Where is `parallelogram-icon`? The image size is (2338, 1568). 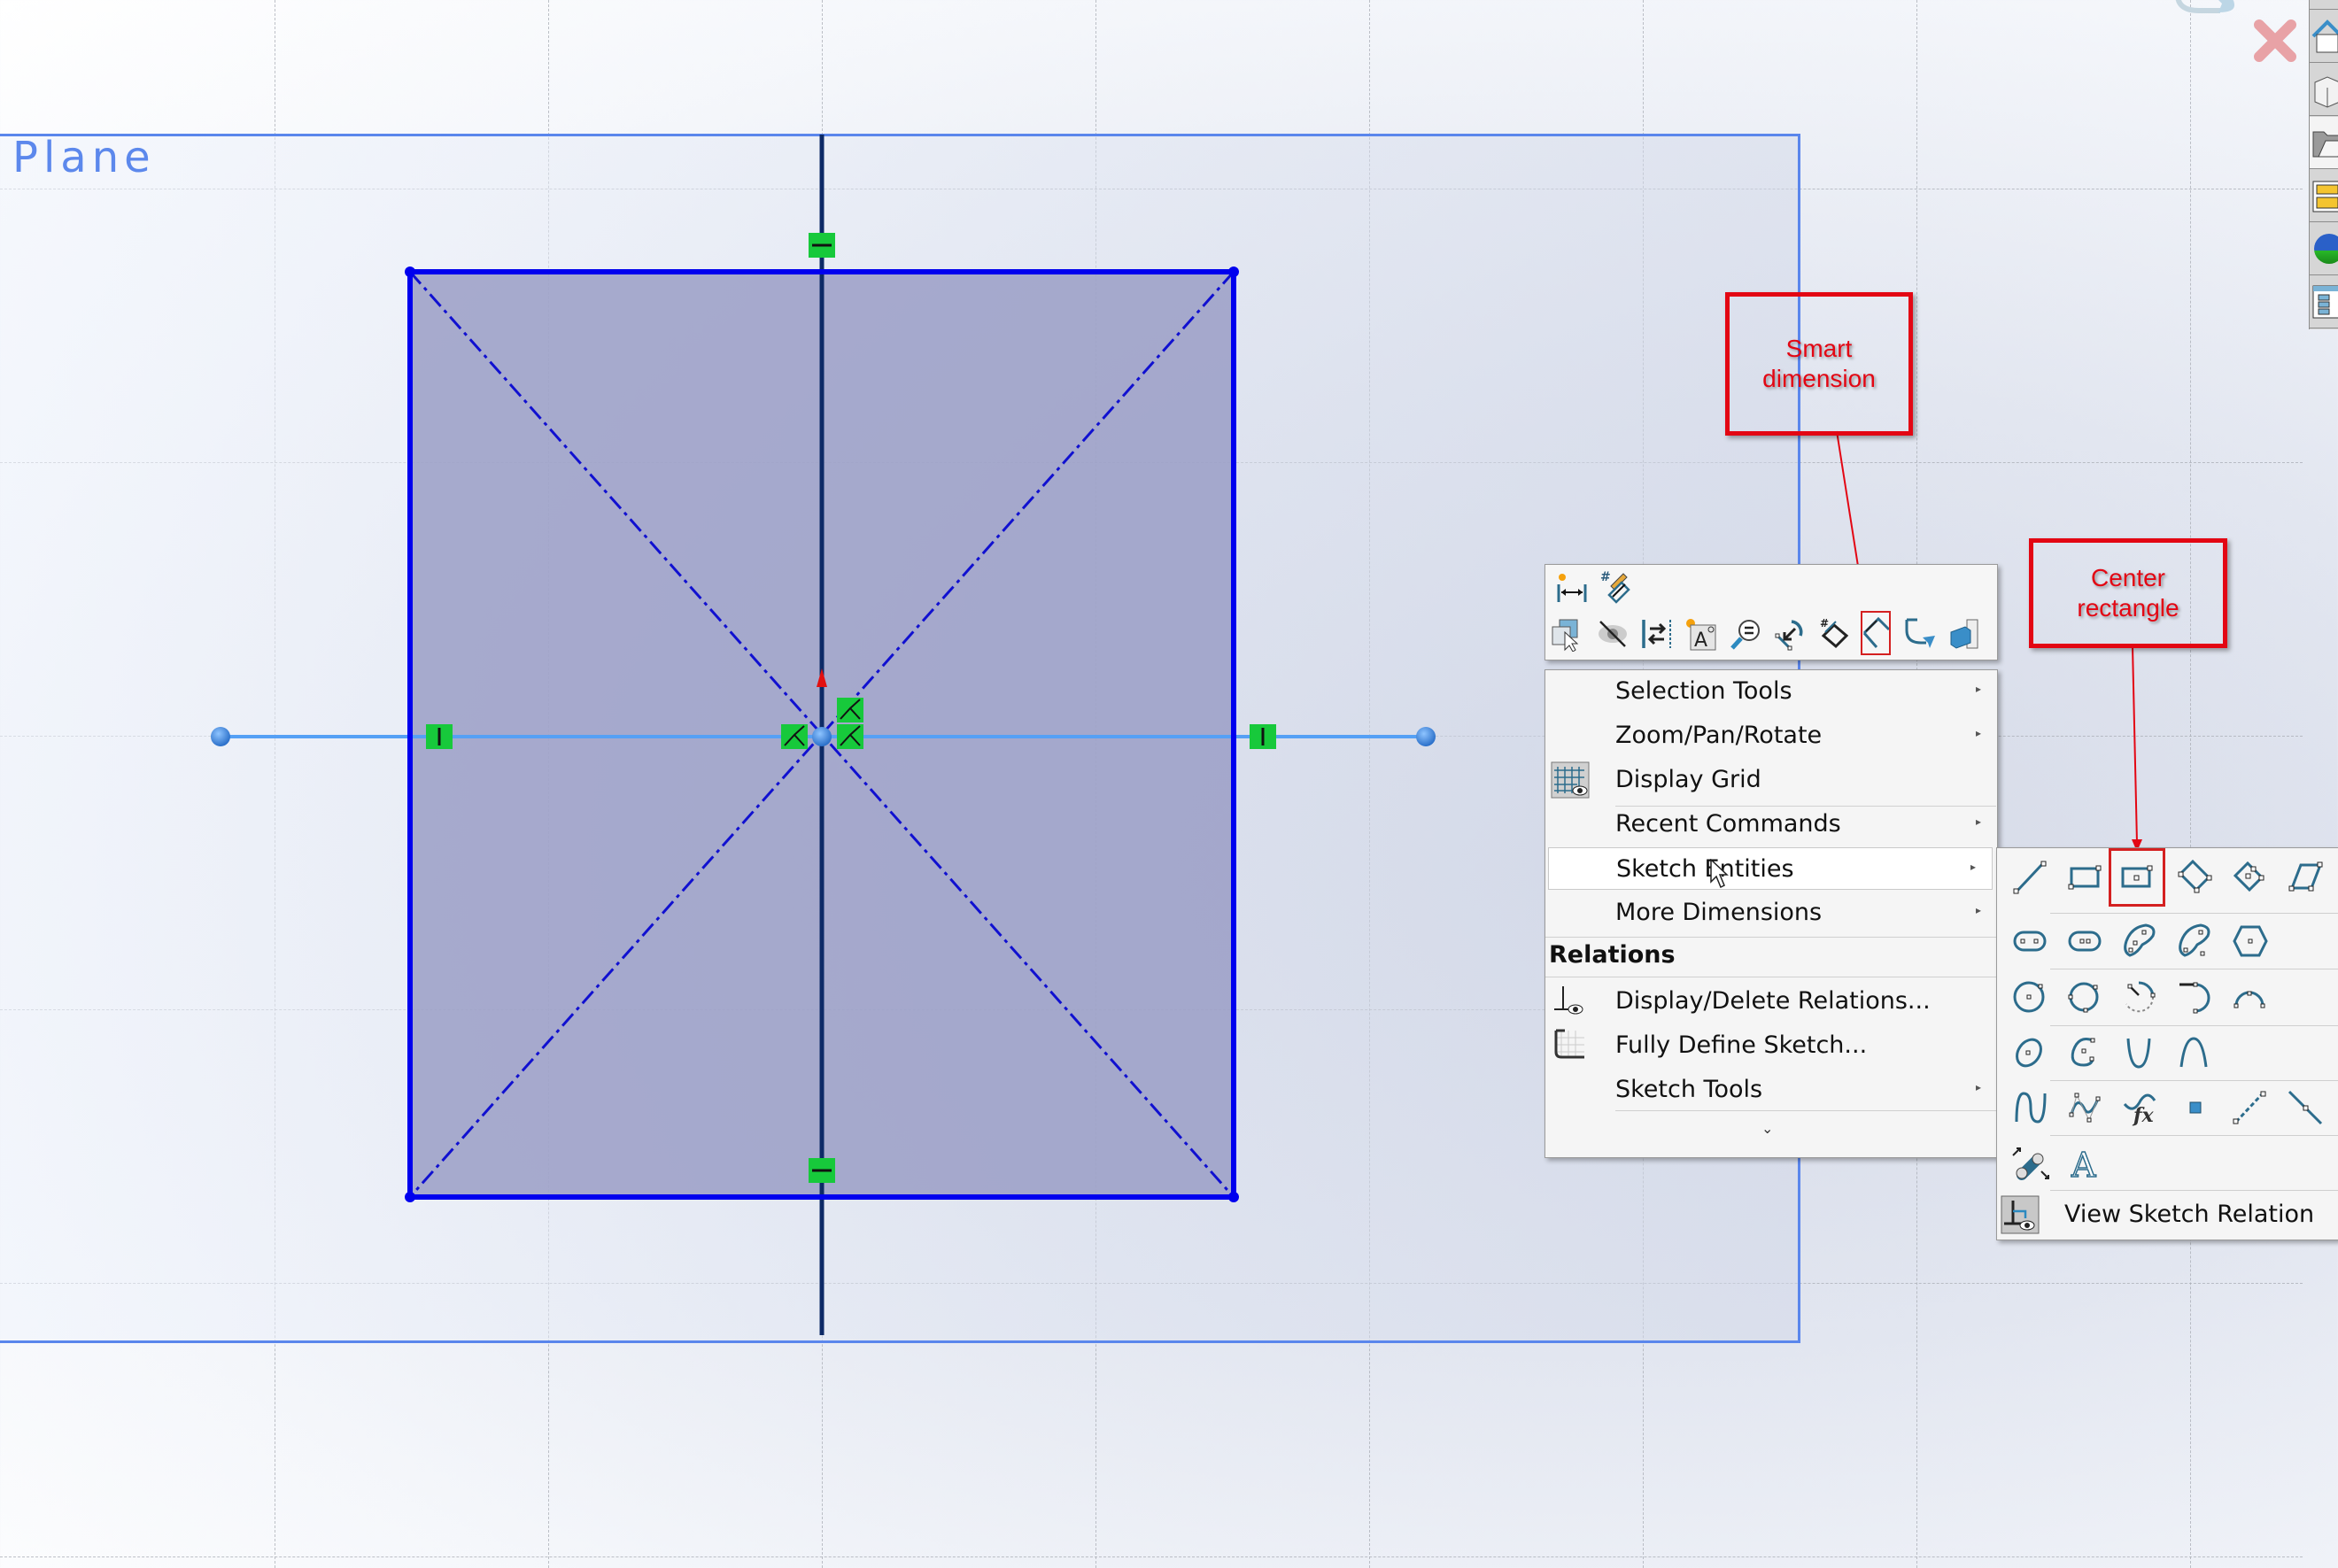 parallelogram-icon is located at coordinates (2306, 877).